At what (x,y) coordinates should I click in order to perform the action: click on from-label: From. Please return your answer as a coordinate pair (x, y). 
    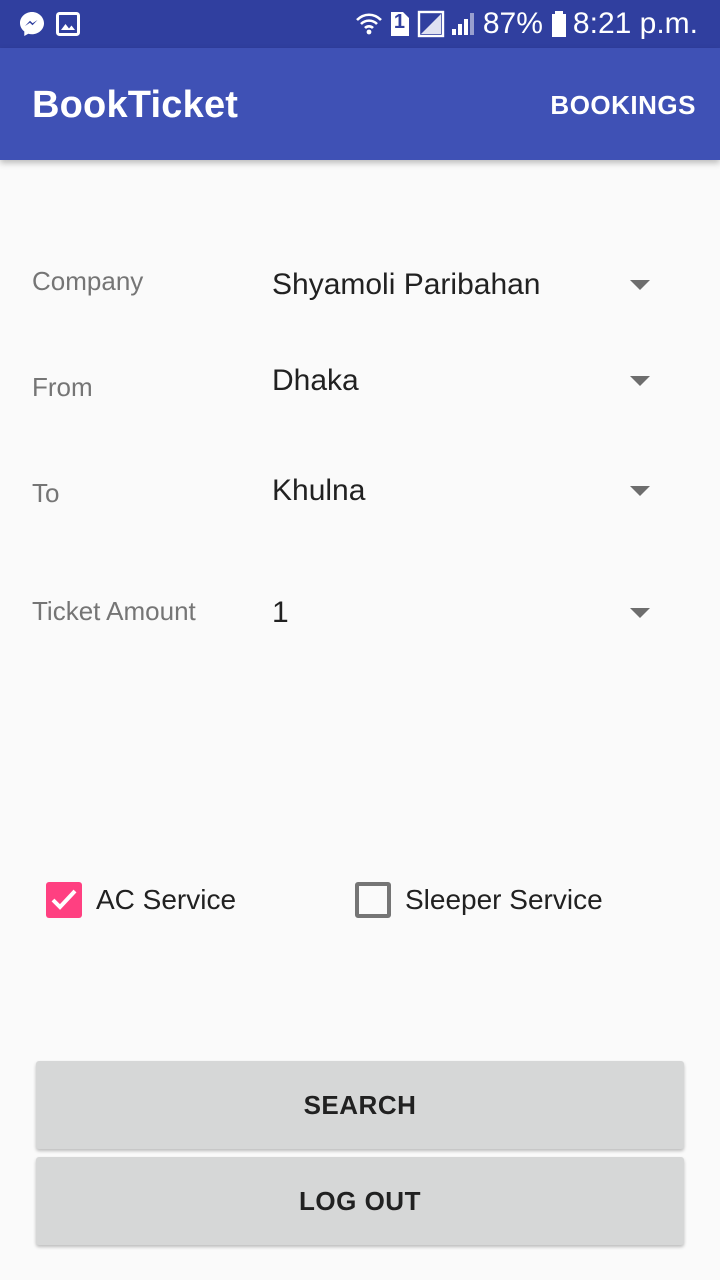
    Looking at the image, I should click on (62, 387).